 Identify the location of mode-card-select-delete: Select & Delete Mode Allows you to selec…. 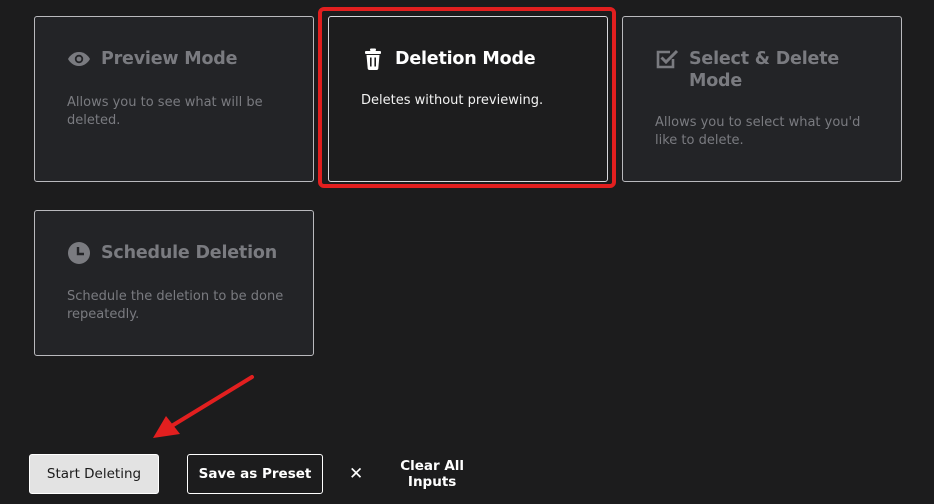
(762, 99).